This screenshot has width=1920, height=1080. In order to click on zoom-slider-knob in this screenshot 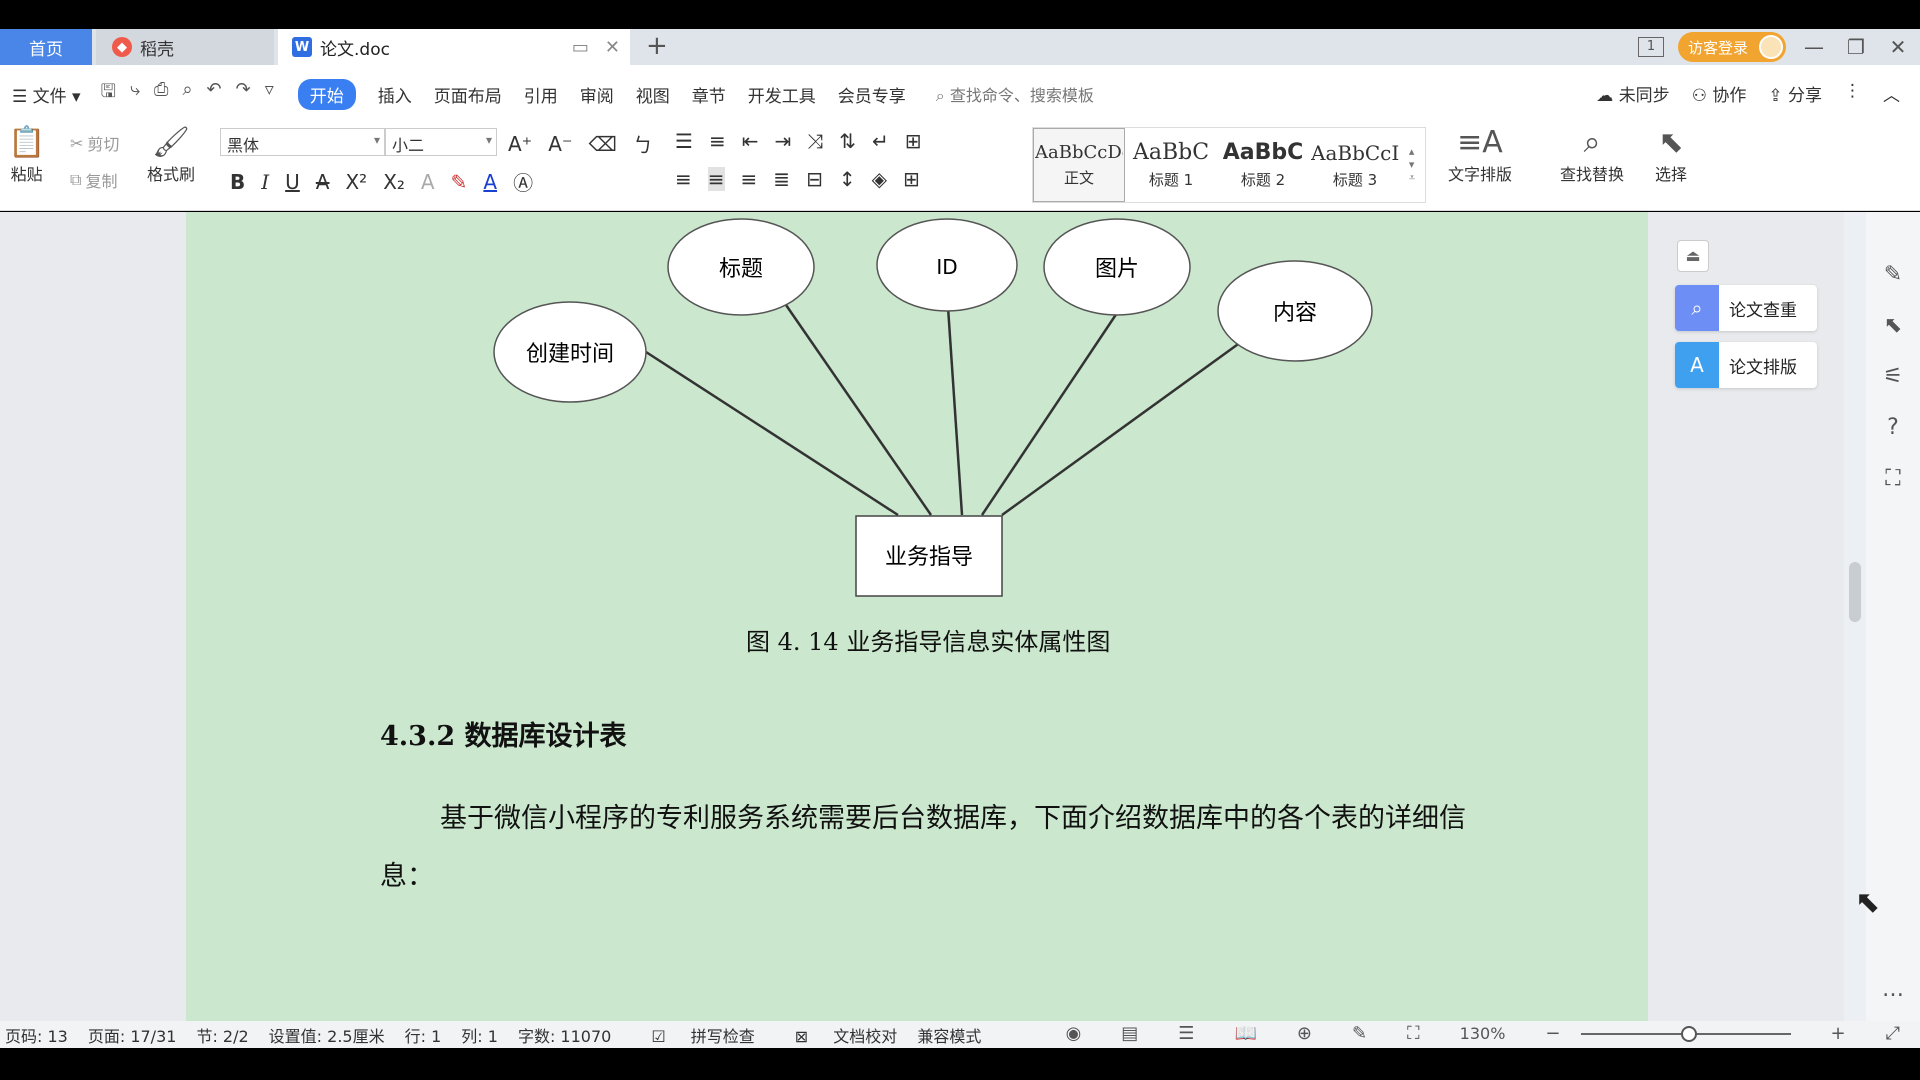, I will do `click(1688, 1033)`.